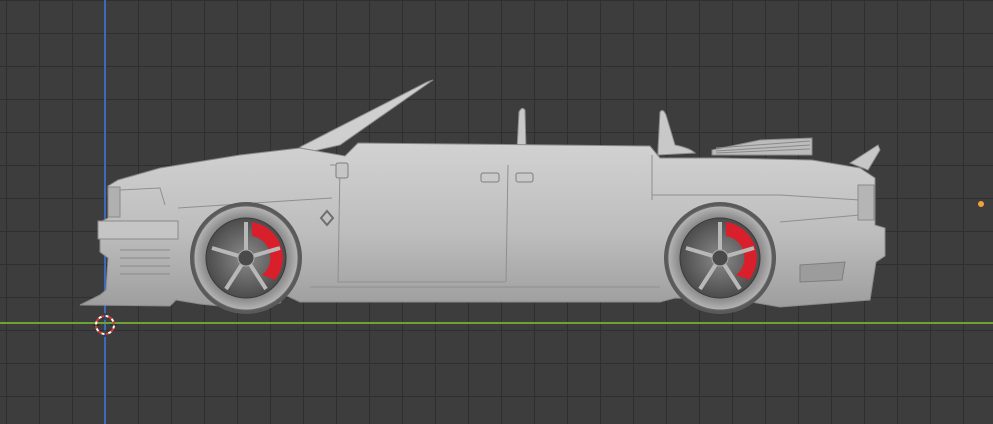 The image size is (993, 424). Describe the element at coordinates (105, 325) in the screenshot. I see `3d-cursor-icon` at that location.